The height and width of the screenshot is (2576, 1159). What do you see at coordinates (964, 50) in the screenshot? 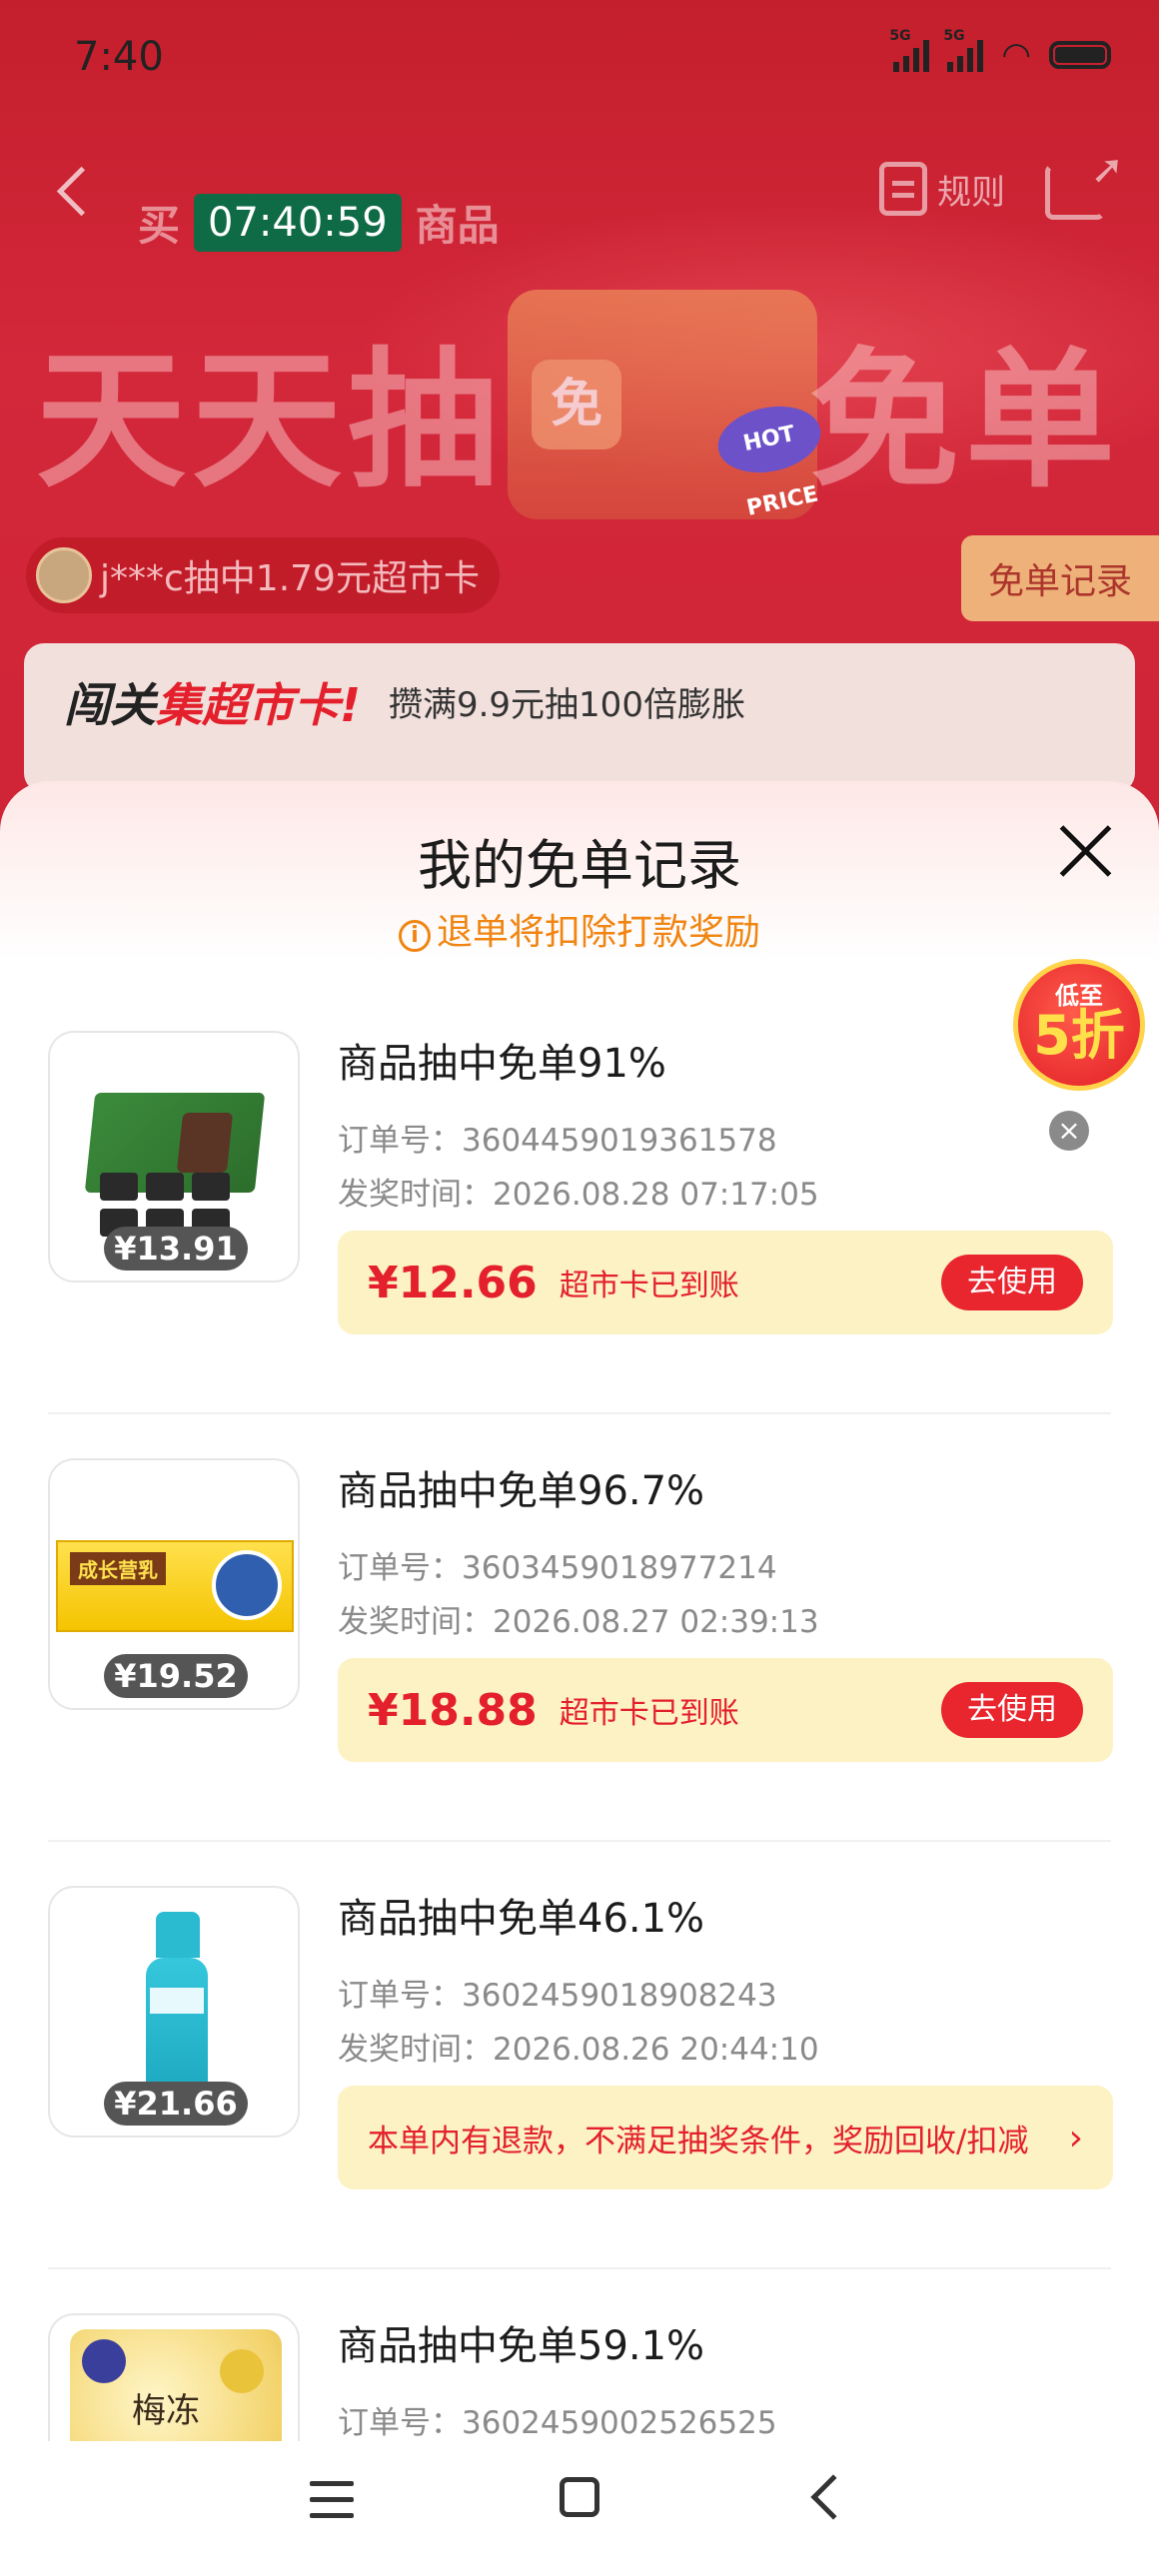
I see `signal-icon-2: 5G` at bounding box center [964, 50].